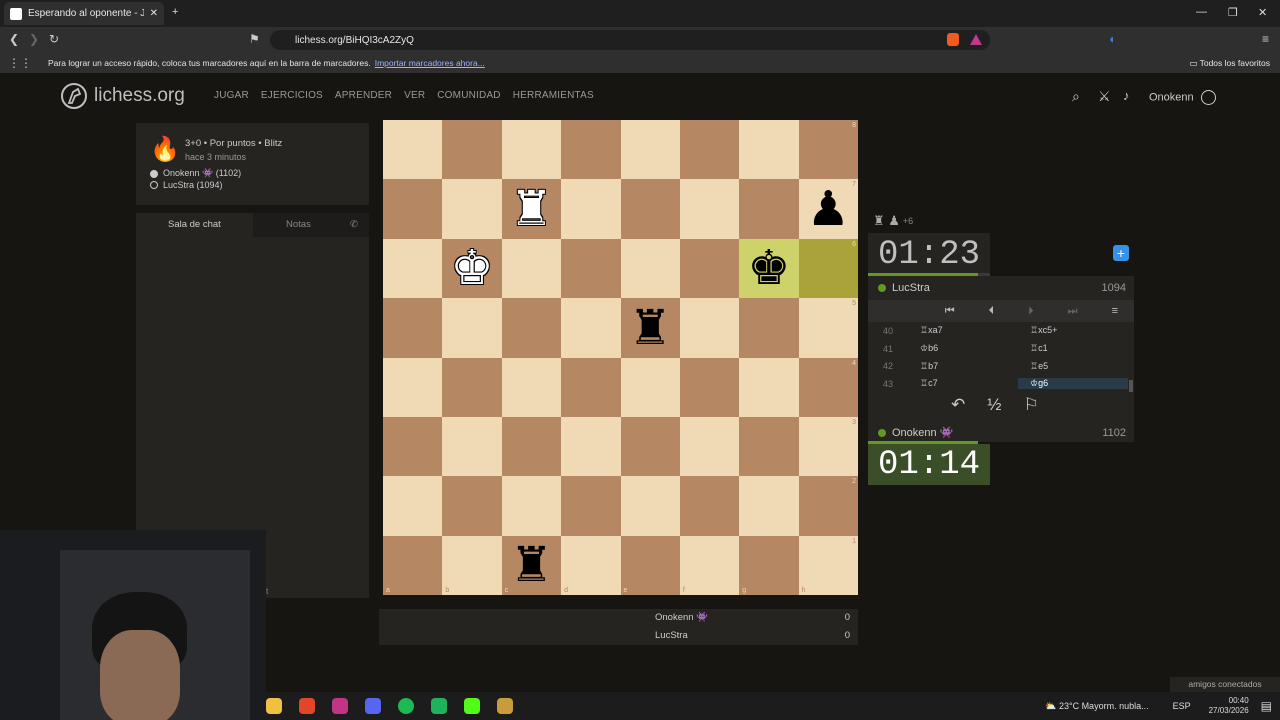 Image resolution: width=1280 pixels, height=720 pixels. Describe the element at coordinates (413, 565) in the screenshot. I see `square-a1: a` at that location.